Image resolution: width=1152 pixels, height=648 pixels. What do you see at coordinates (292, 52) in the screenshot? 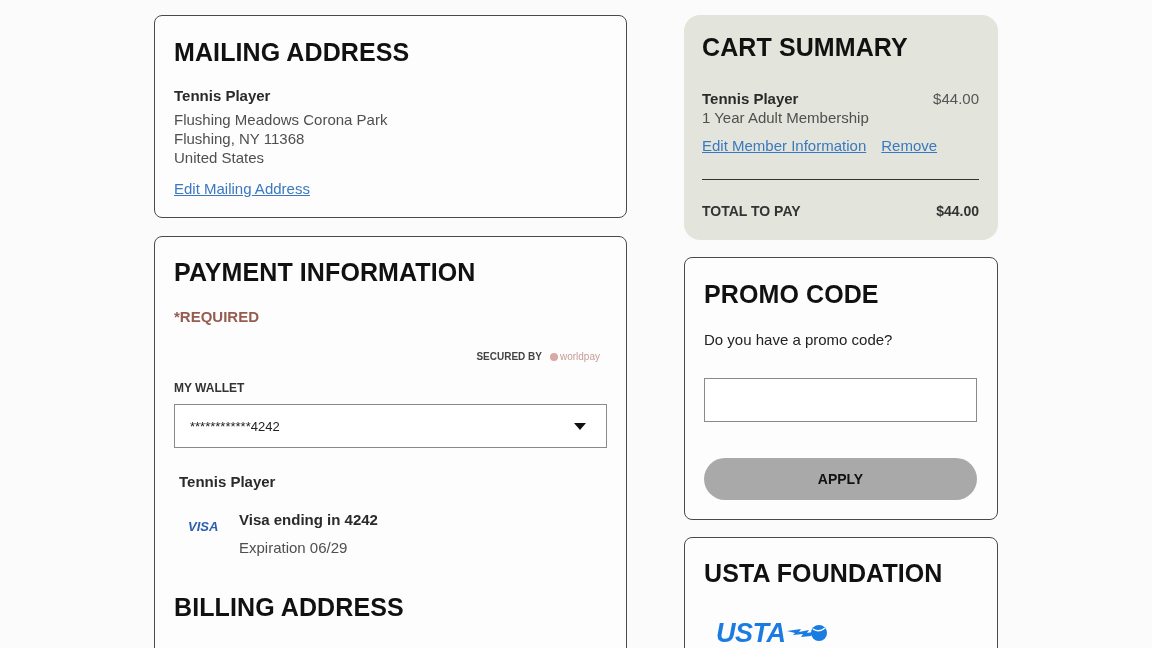
I see `section-title: MAILING ADDRESS` at bounding box center [292, 52].